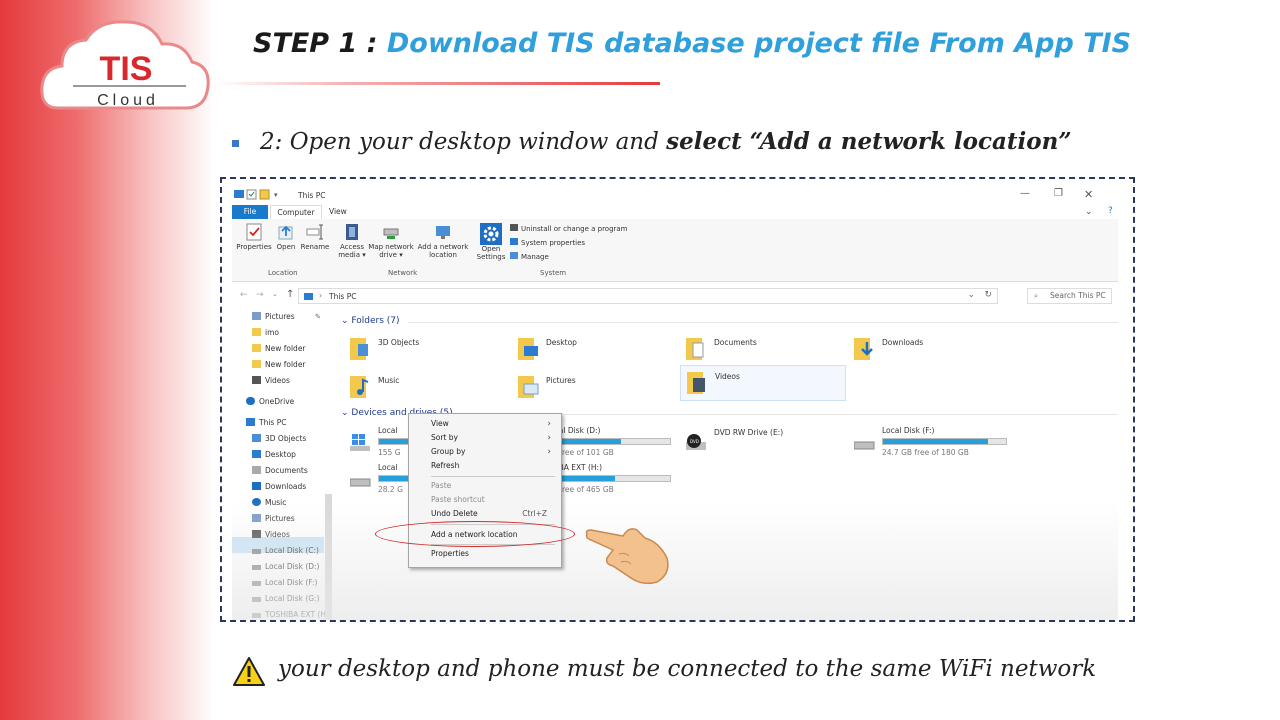 Image resolution: width=1280 pixels, height=720 pixels. Describe the element at coordinates (437, 83) in the screenshot. I see `title-underline` at that location.